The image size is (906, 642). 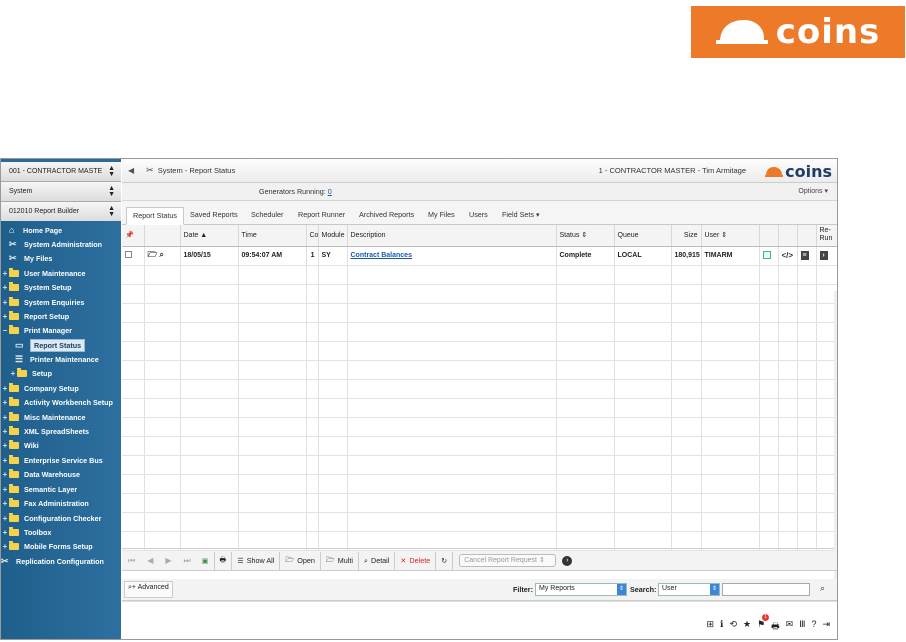 What do you see at coordinates (813, 627) in the screenshot?
I see `help-icon: ?` at bounding box center [813, 627].